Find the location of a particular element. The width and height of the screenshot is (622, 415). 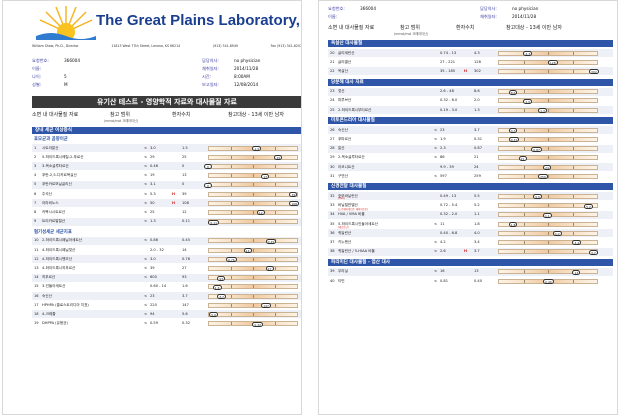

analyte-name: 4-하이드록시벤조산 is located at coordinates (57, 258).